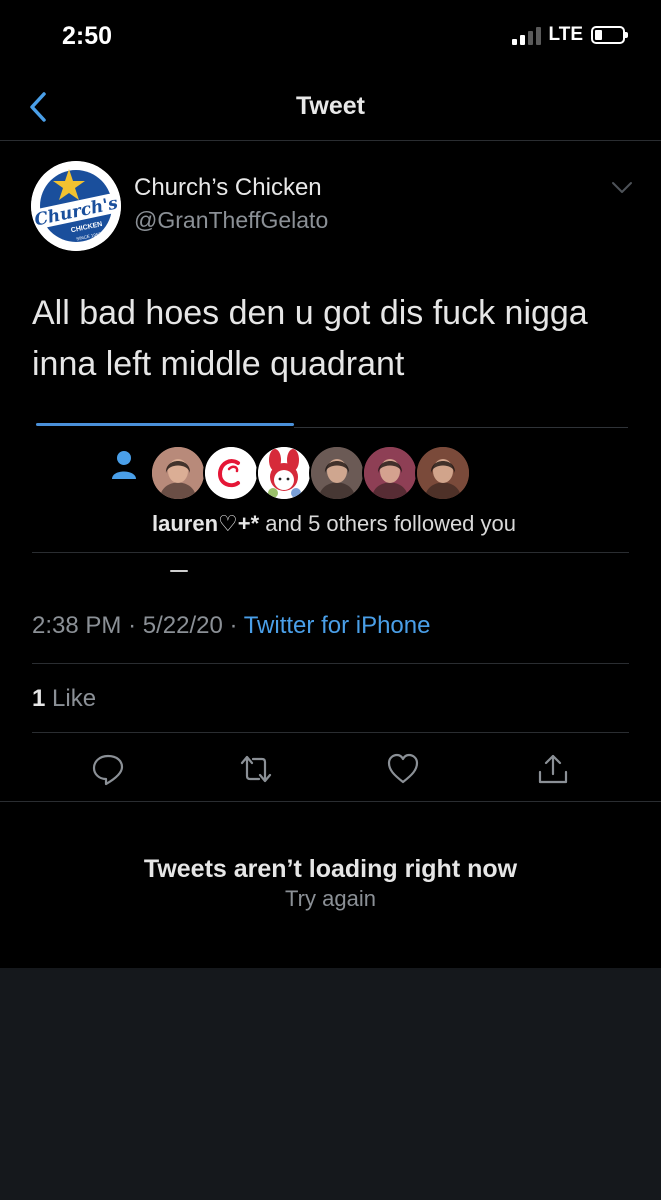  Describe the element at coordinates (39, 698) in the screenshot. I see `like-count: 1` at that location.